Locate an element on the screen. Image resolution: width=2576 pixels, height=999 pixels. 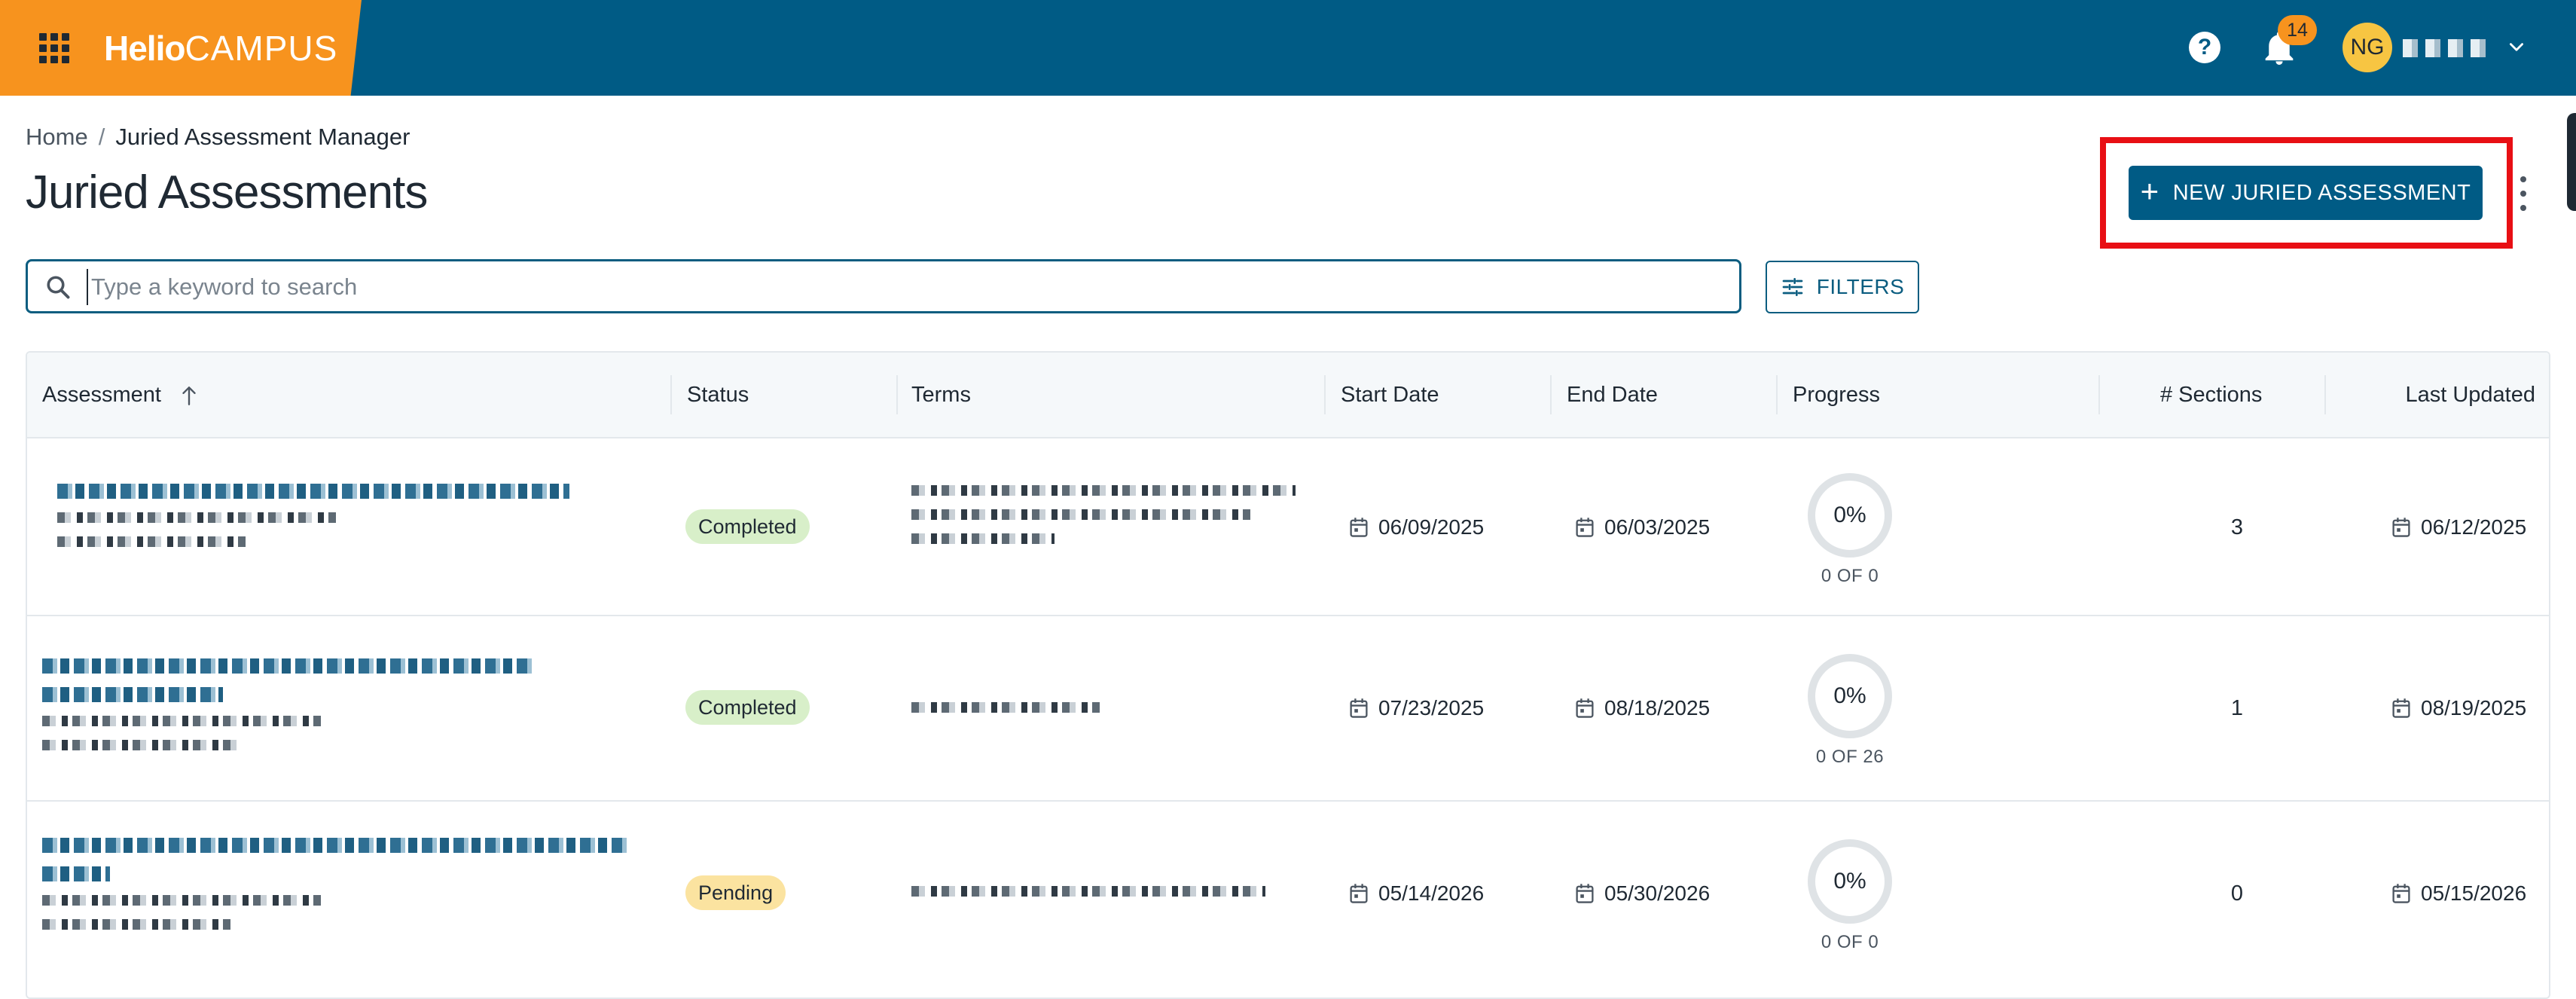
search-field is located at coordinates (884, 286).